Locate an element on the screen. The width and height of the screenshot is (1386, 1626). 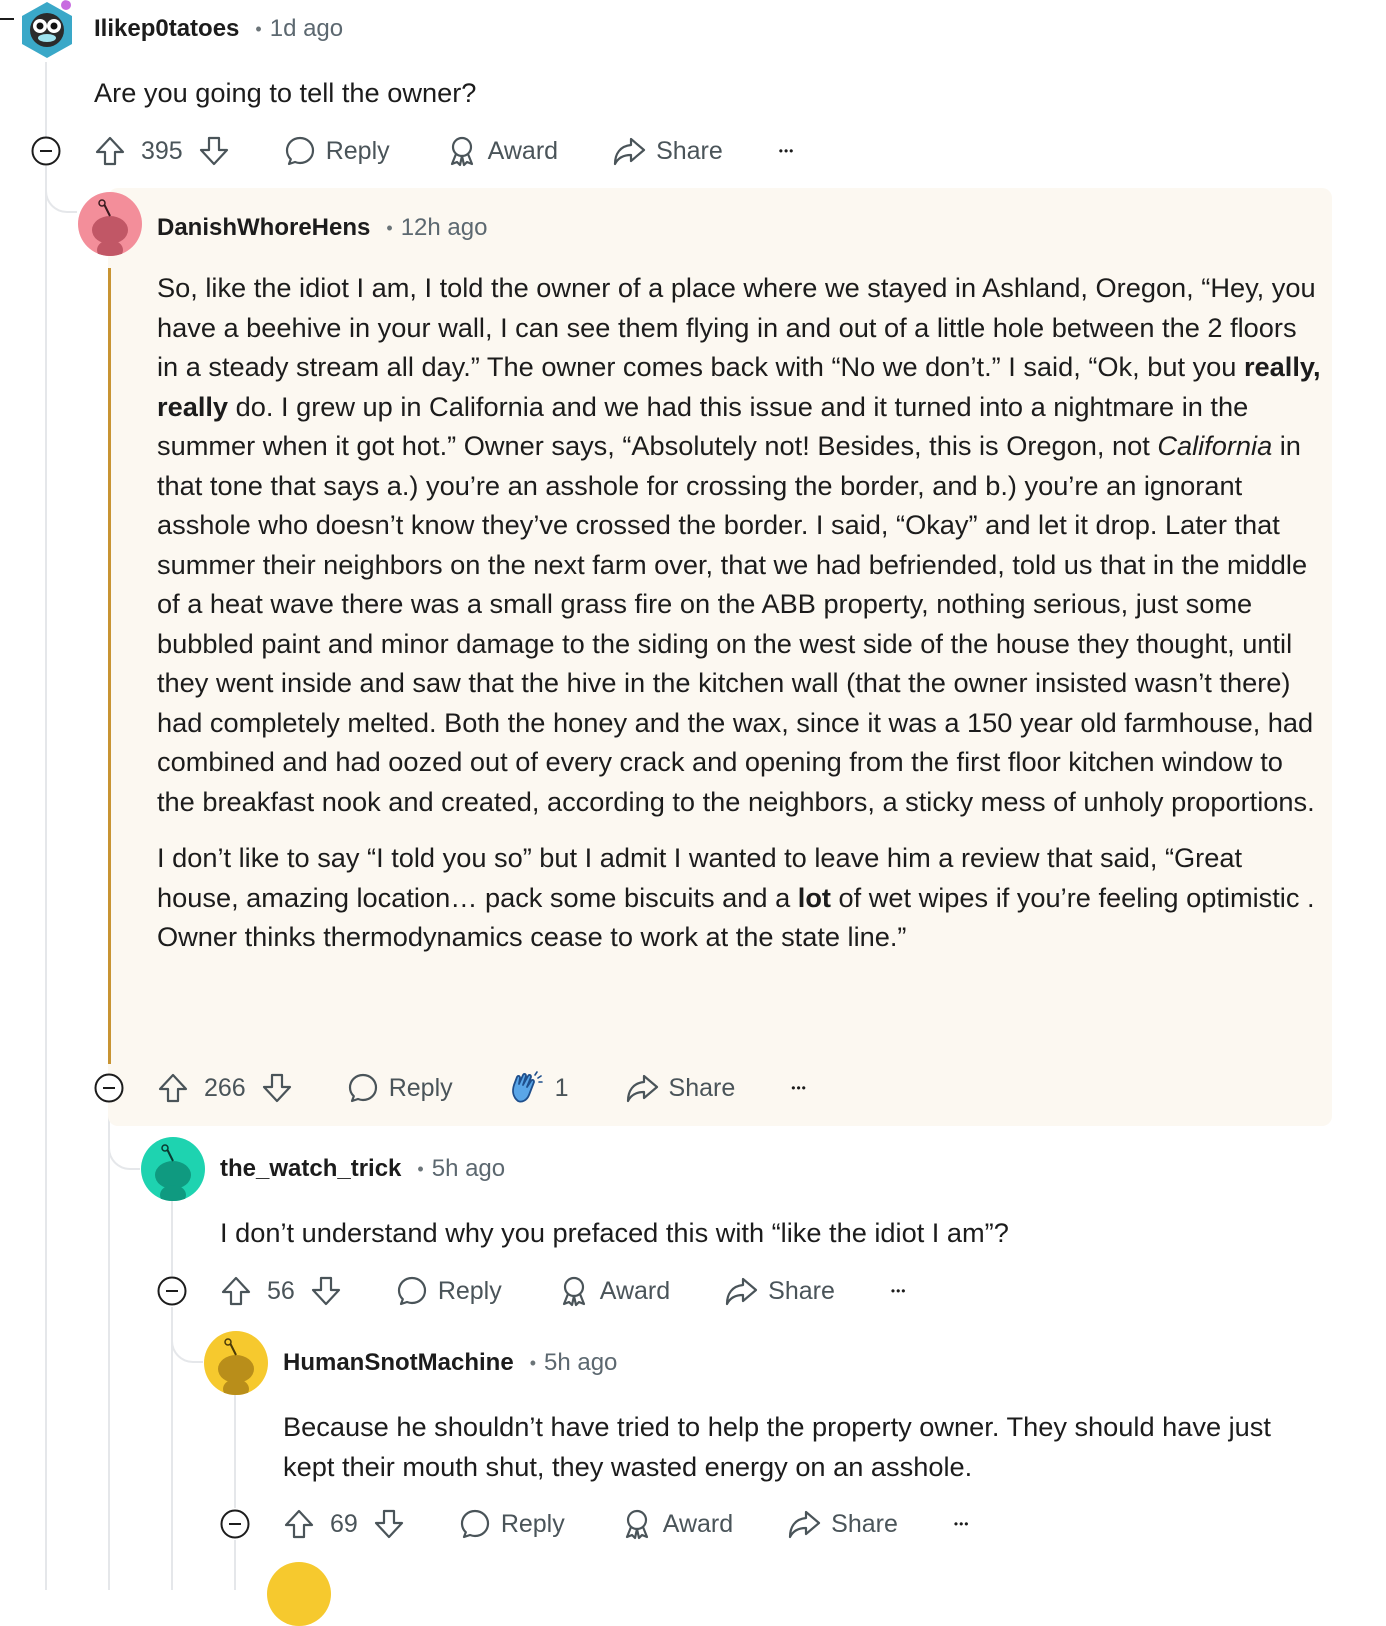
clapping-hands-icon is located at coordinates (527, 1087).